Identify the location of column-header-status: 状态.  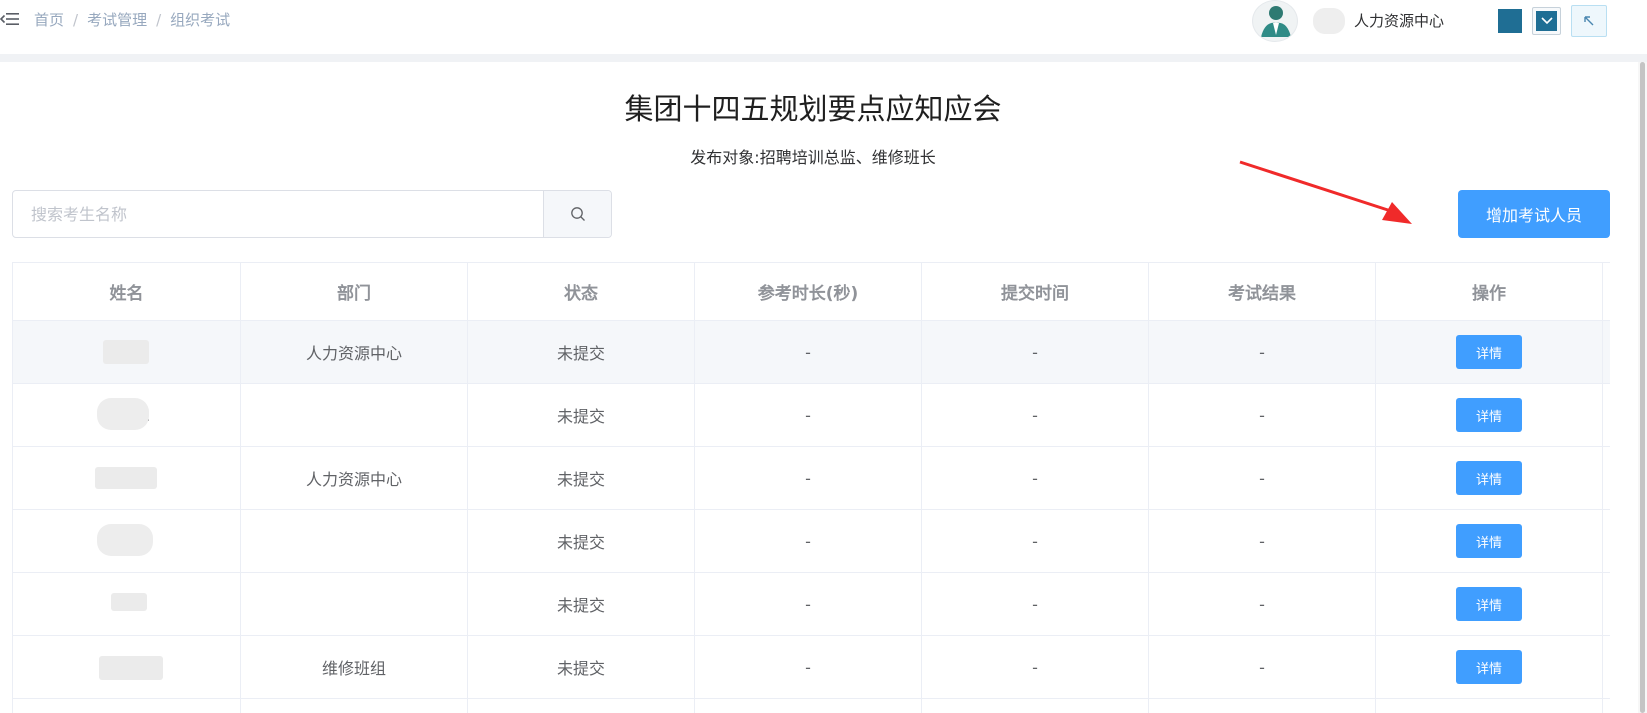
(581, 291).